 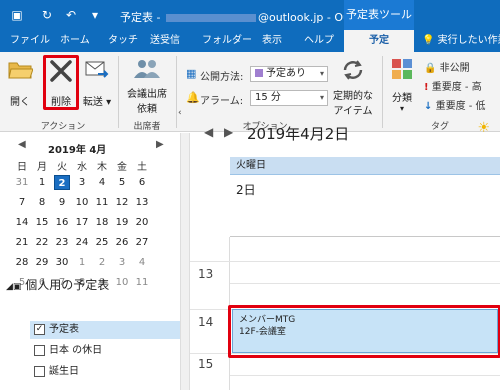 What do you see at coordinates (365, 375) in the screenshot?
I see `half-hour-divider` at bounding box center [365, 375].